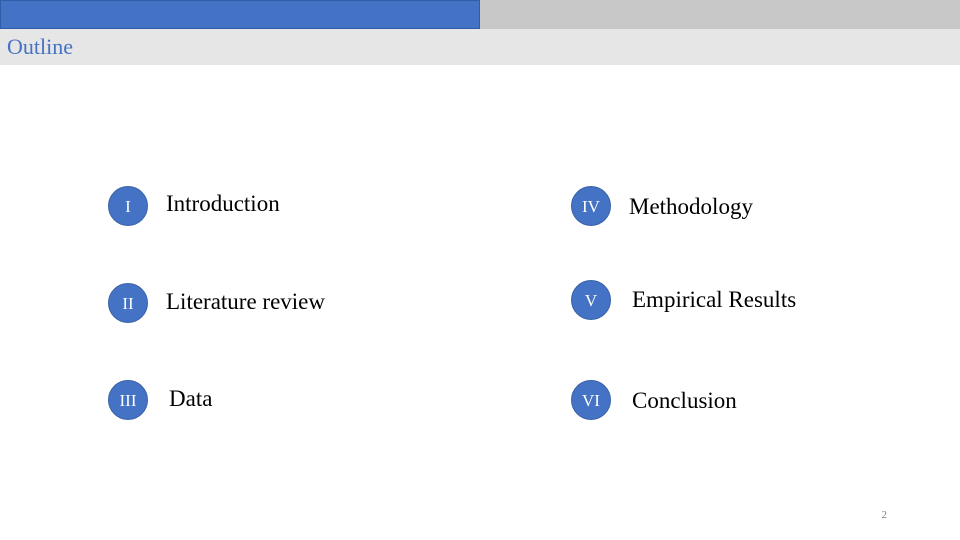 The width and height of the screenshot is (960, 540). Describe the element at coordinates (240, 14) in the screenshot. I see `progress-fill` at that location.